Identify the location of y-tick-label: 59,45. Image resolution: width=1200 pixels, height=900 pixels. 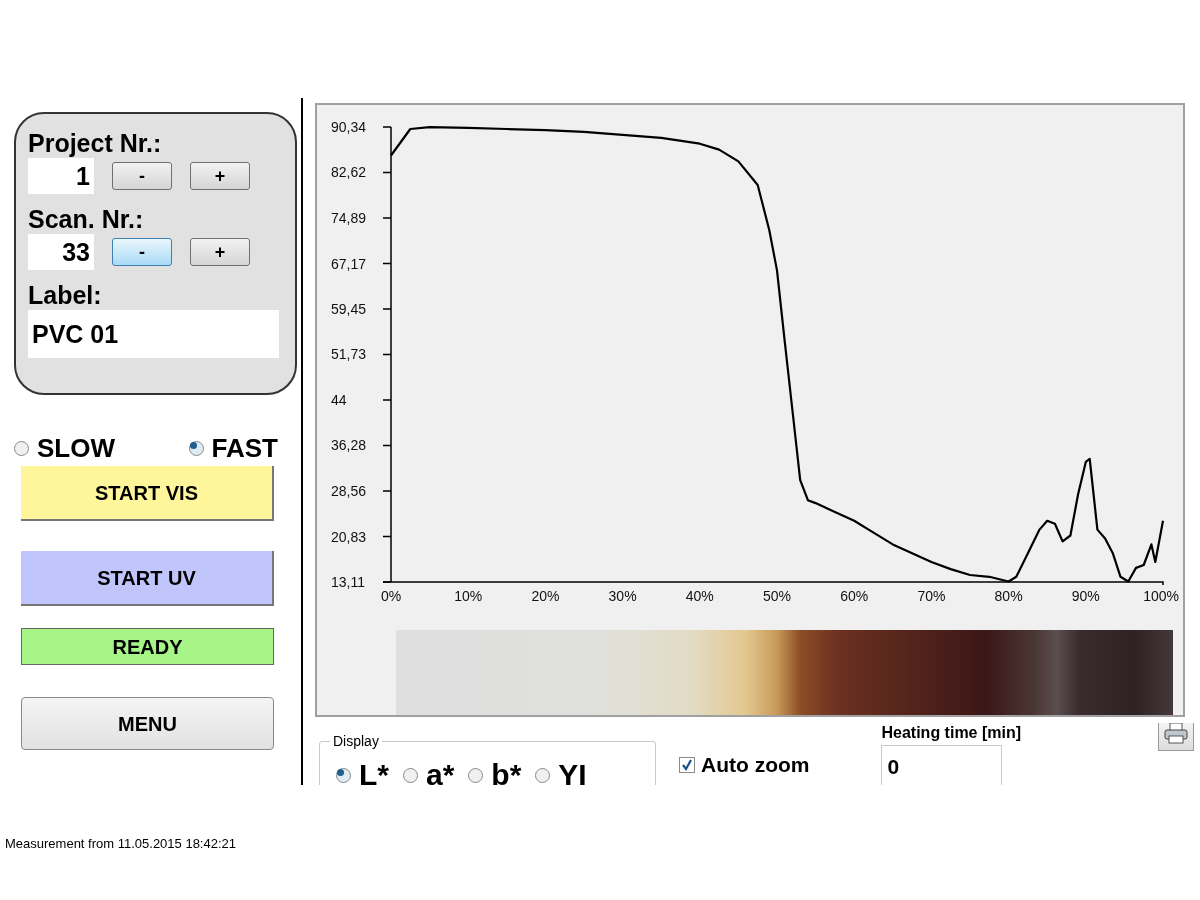
(349, 309).